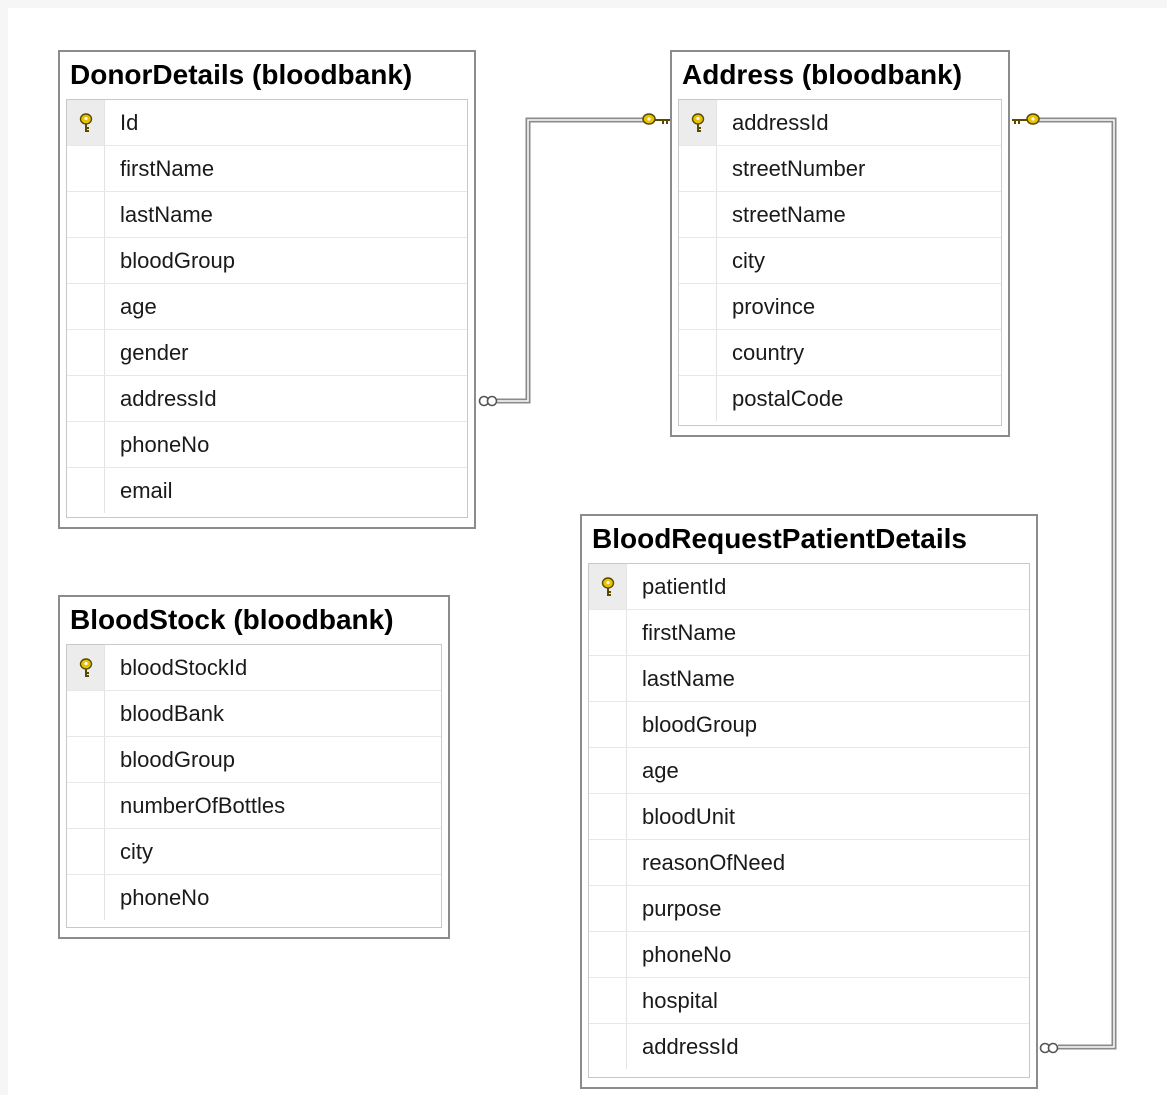 The height and width of the screenshot is (1095, 1167). I want to click on column-row: bloodBank, so click(254, 714).